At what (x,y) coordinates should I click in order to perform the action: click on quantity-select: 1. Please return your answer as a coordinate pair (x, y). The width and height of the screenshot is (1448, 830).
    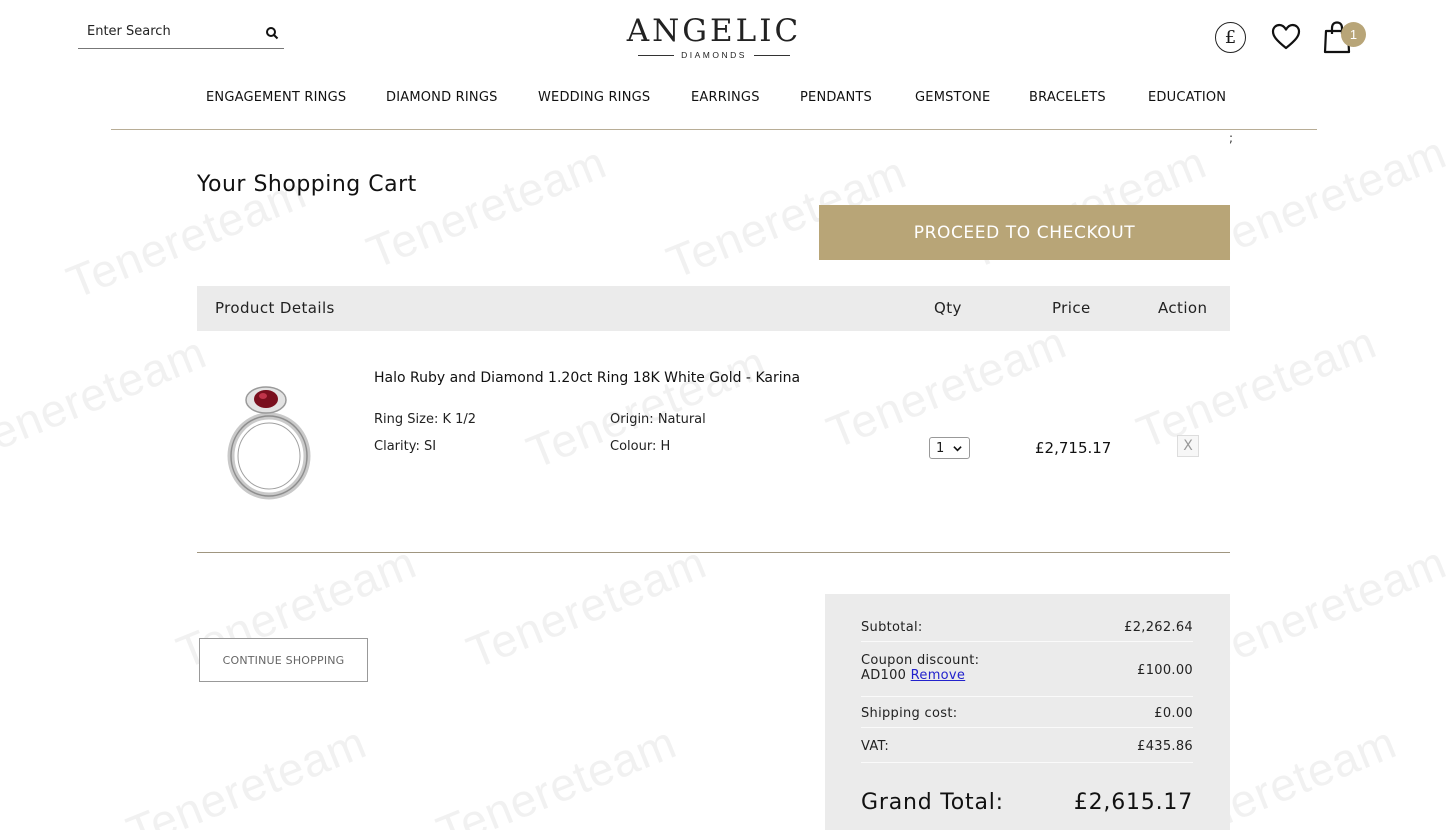
    Looking at the image, I should click on (949, 448).